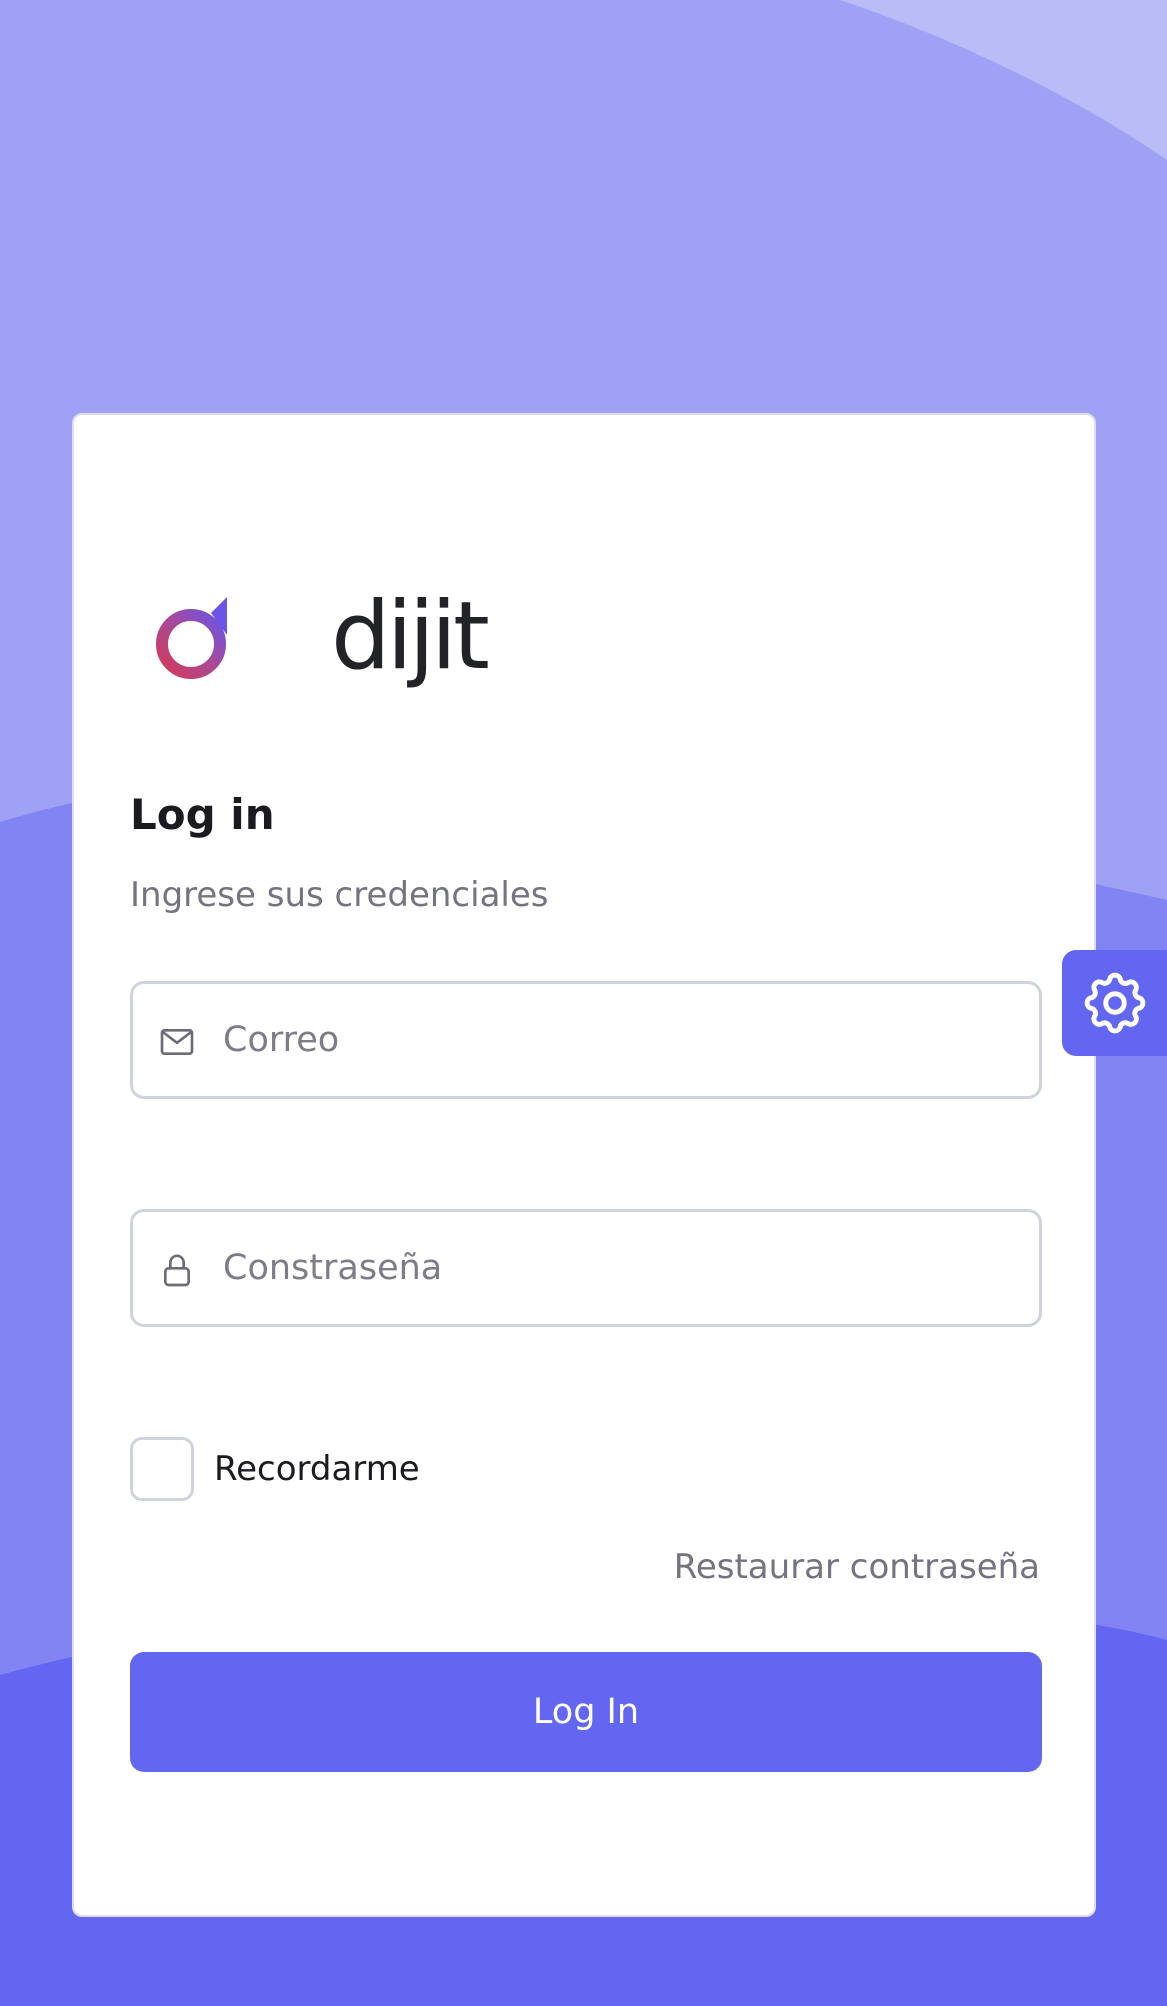  Describe the element at coordinates (191, 638) in the screenshot. I see `dijit-logo-mark` at that location.